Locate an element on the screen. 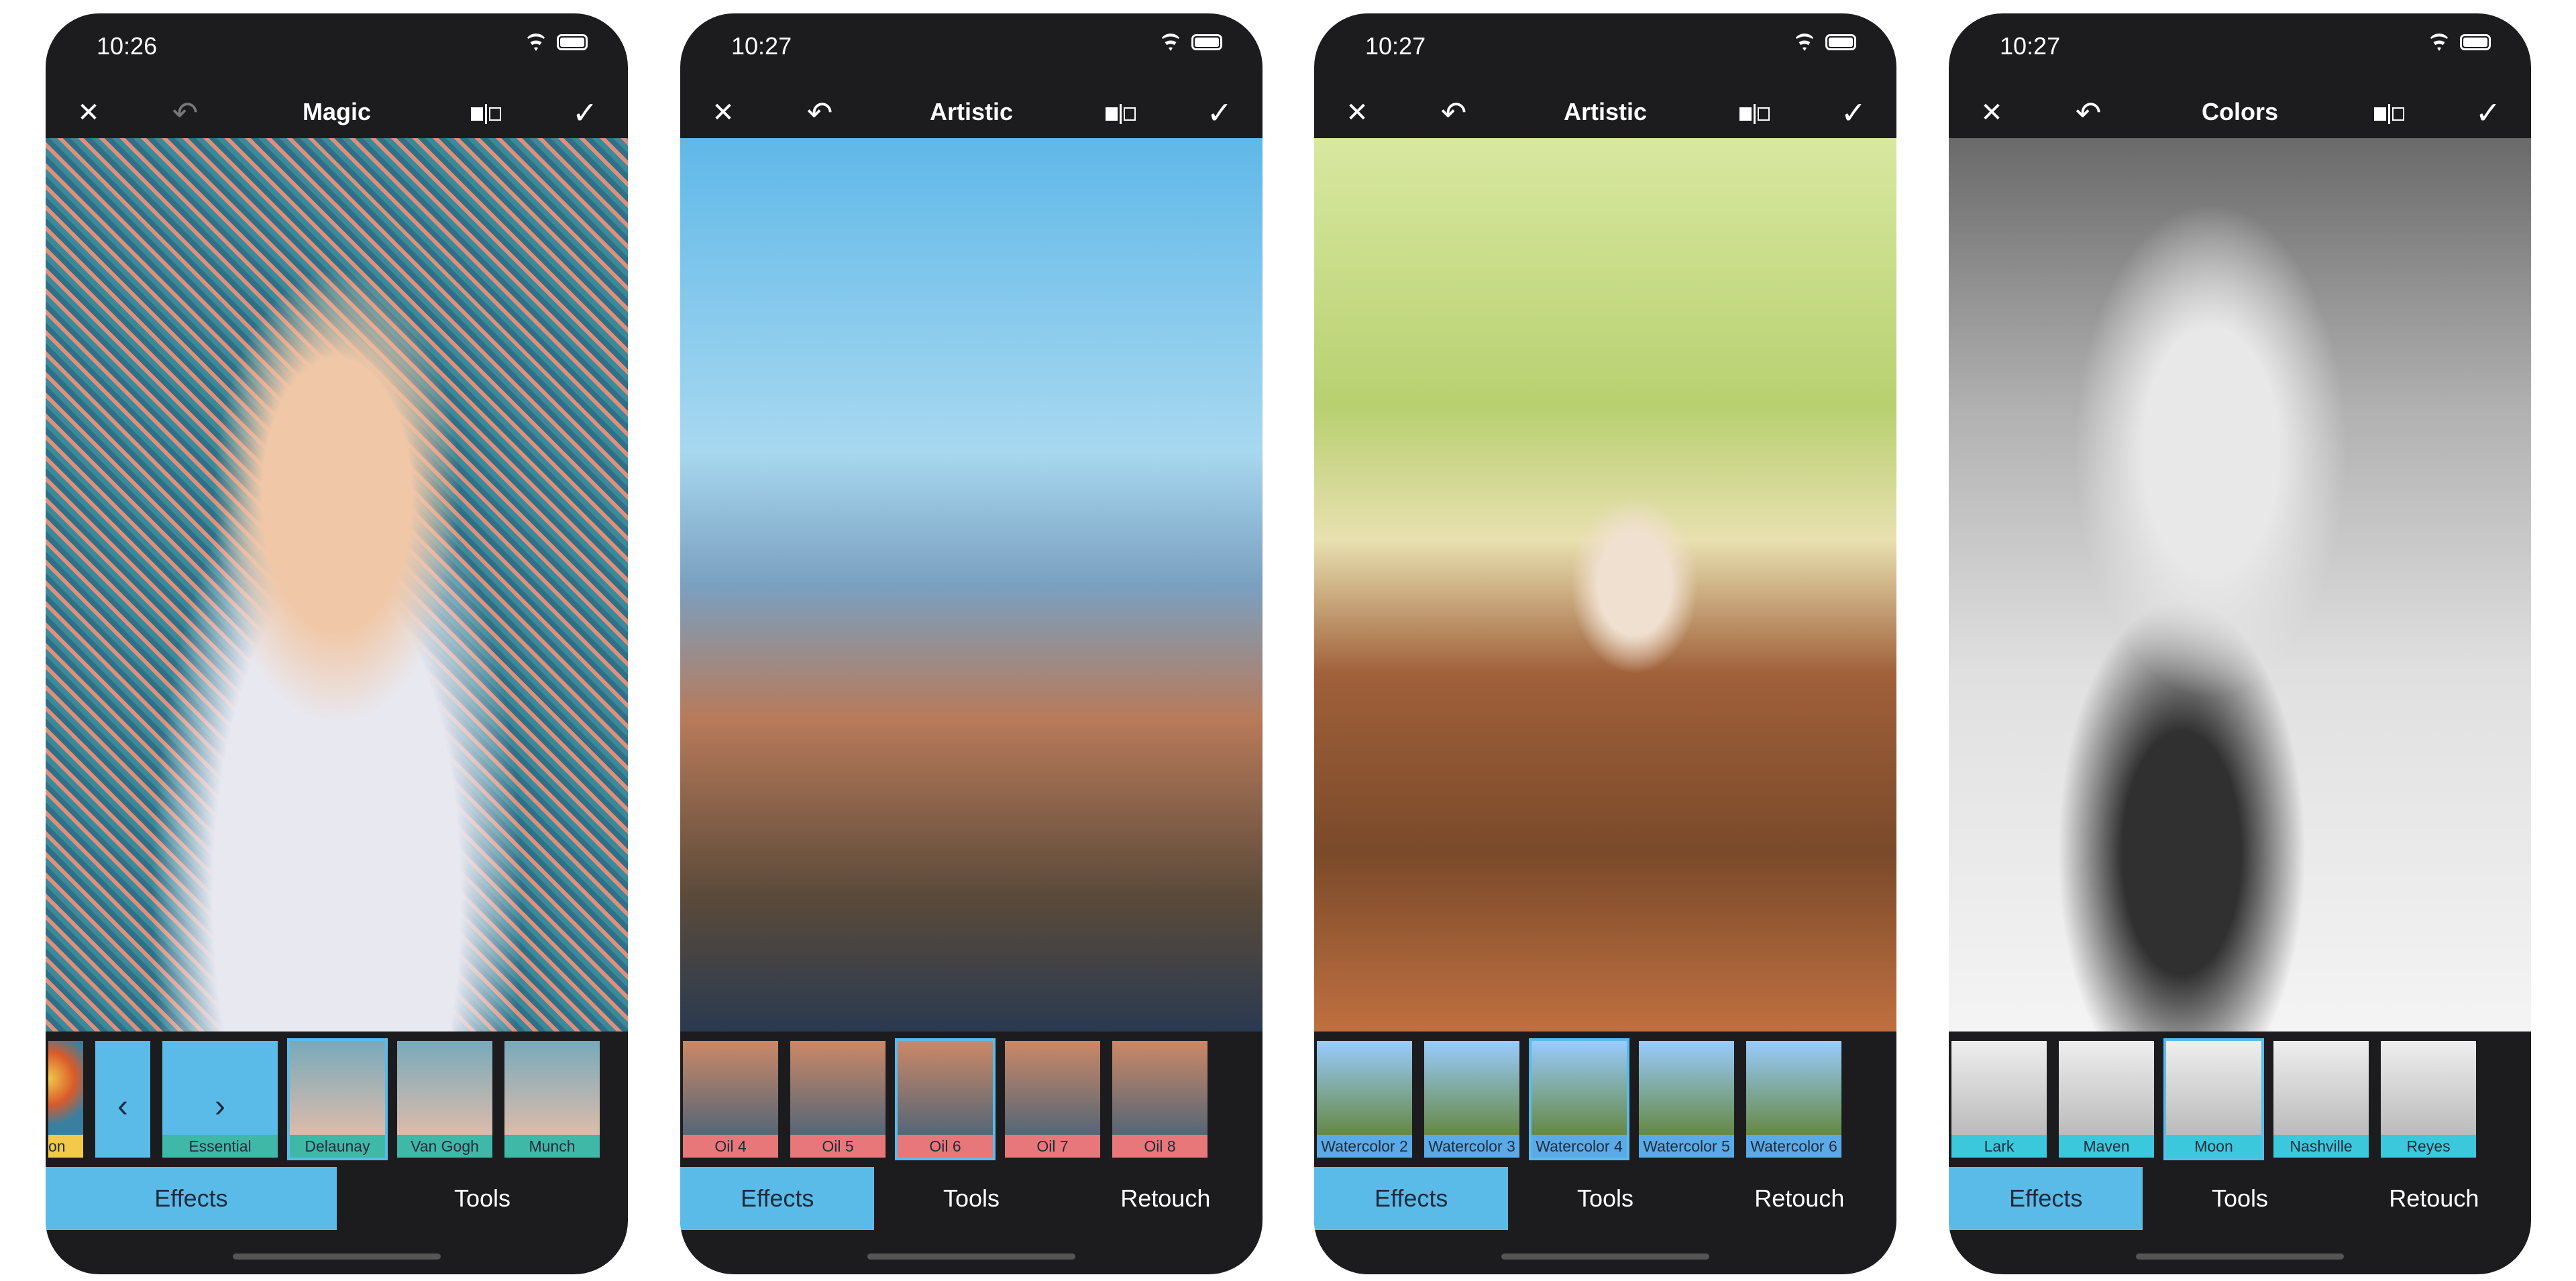 This screenshot has width=2576, height=1281. effects-strip: Oil 4 Oil 5 Oil 6 Oil 7 Oil 8 is located at coordinates (971, 1099).